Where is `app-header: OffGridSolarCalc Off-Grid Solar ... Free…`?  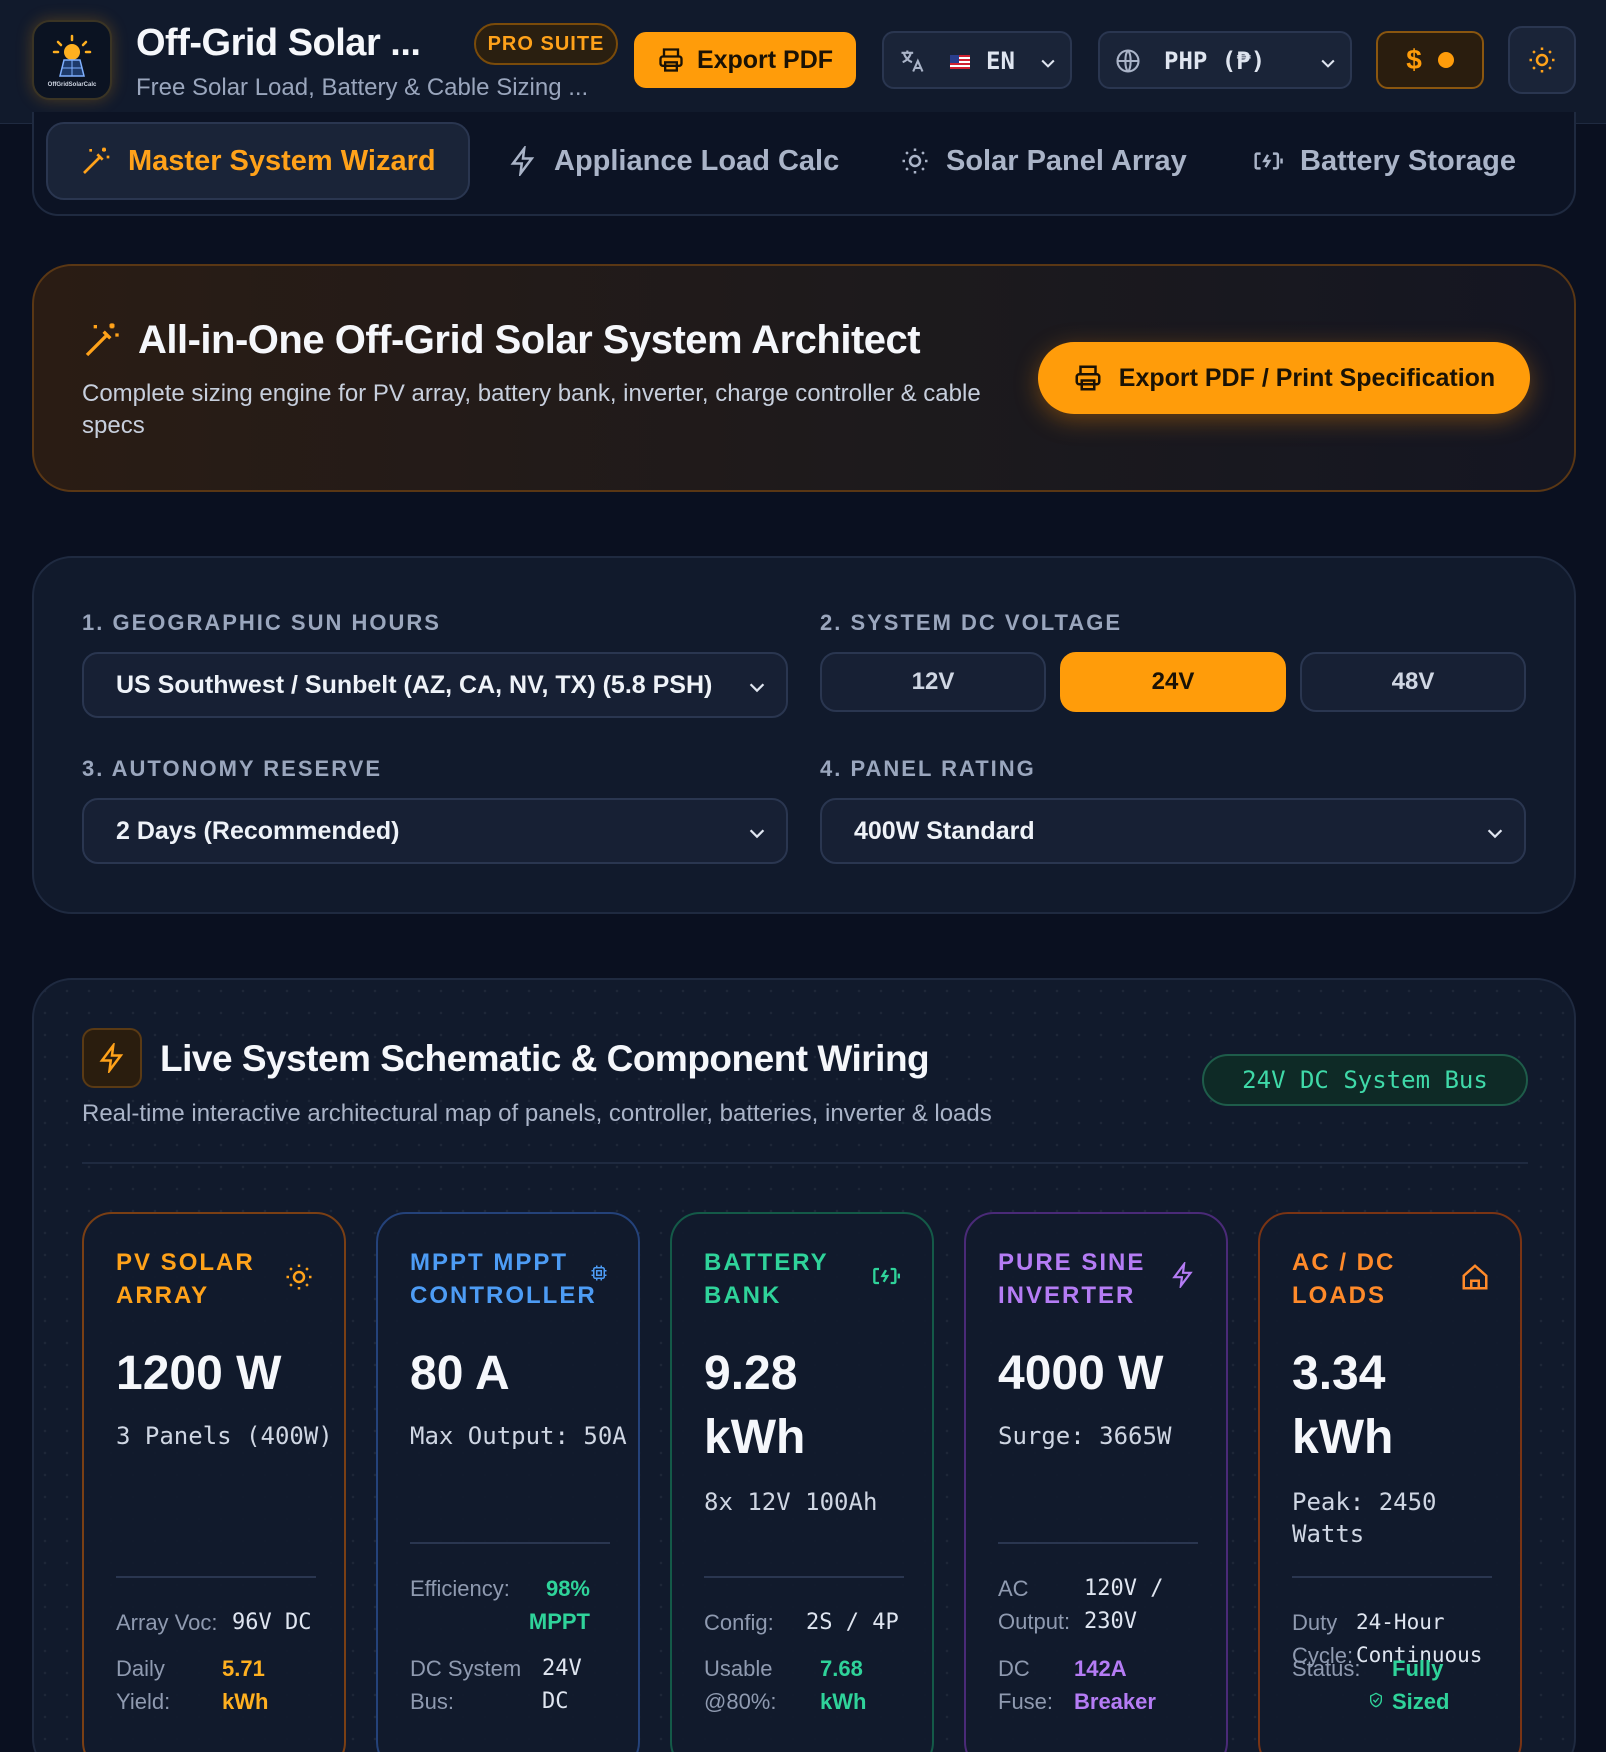
app-header: OffGridSolarCalc Off-Grid Solar ... Free… is located at coordinates (803, 62).